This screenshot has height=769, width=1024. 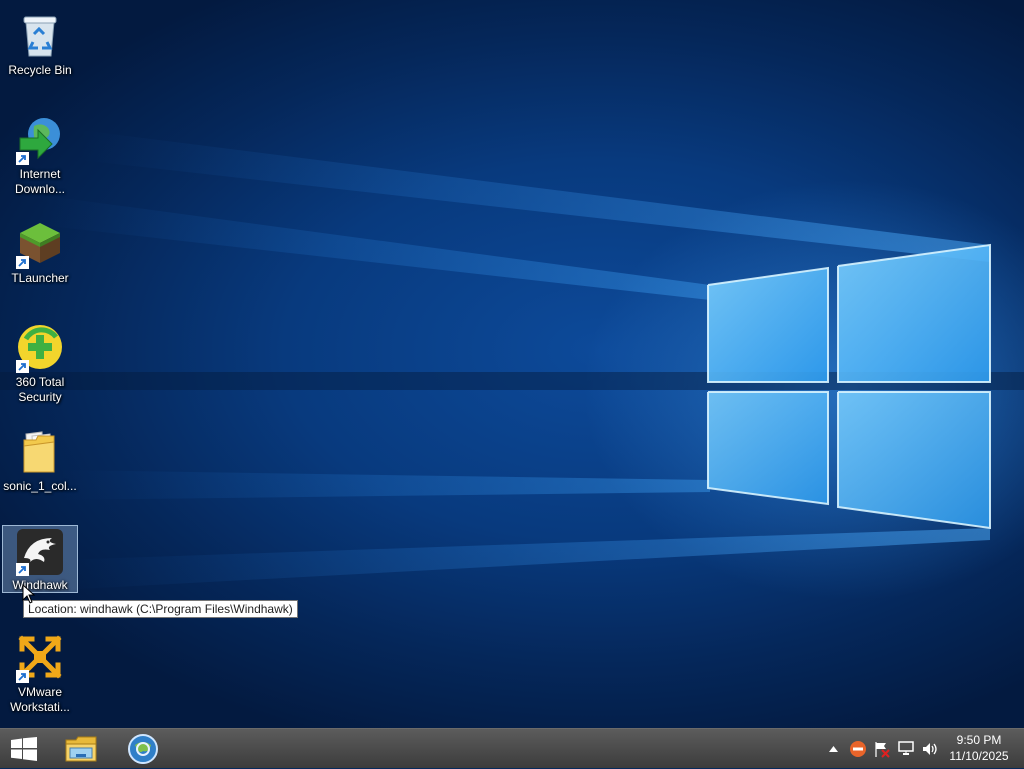 What do you see at coordinates (979, 756) in the screenshot?
I see `clock-date: 11/10/2025` at bounding box center [979, 756].